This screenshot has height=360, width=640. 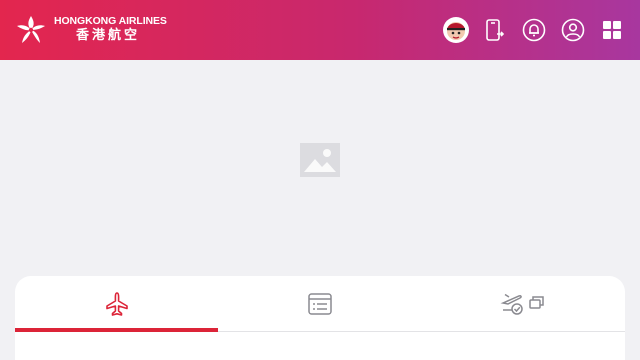 I want to click on booking-tabs, so click(x=320, y=304).